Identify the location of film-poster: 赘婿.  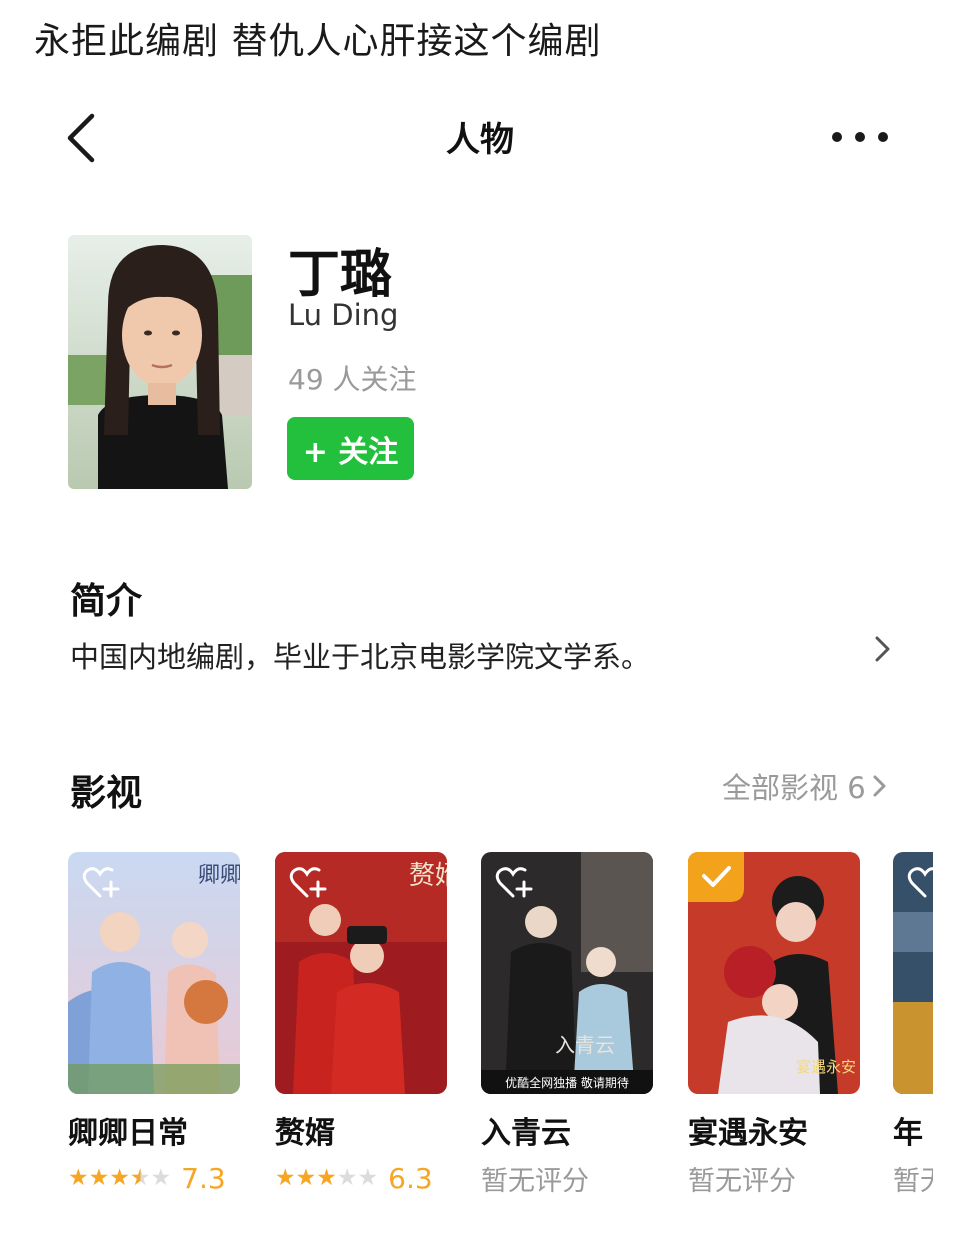
(361, 973).